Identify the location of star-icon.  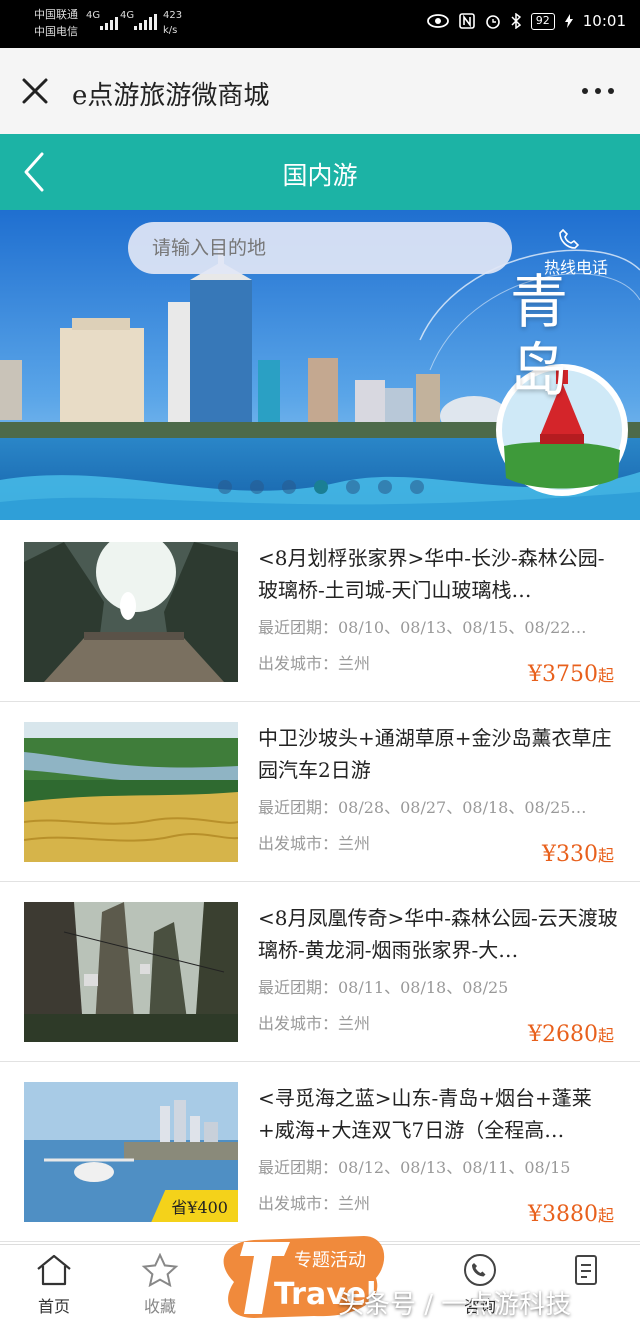
(160, 1270).